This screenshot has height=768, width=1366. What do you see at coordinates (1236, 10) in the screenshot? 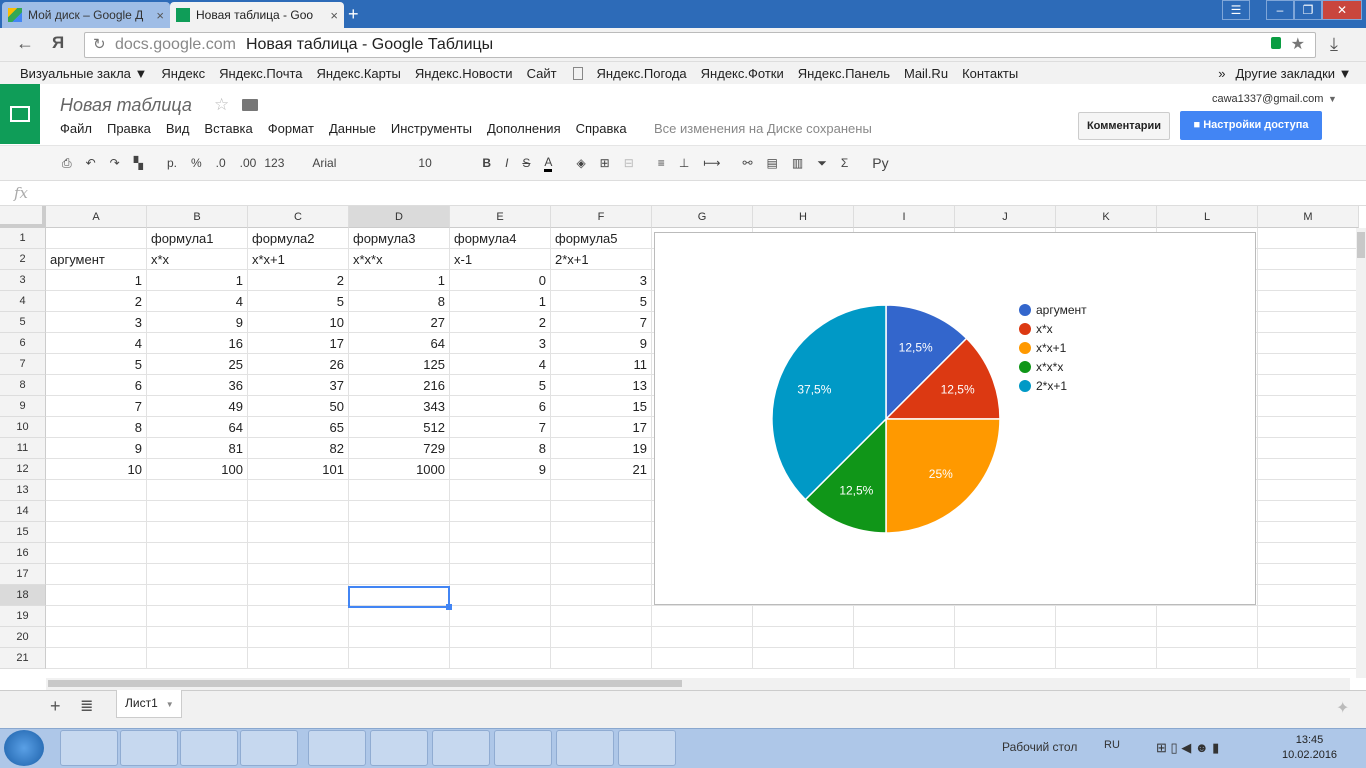
I see `user-icon: ☰` at bounding box center [1236, 10].